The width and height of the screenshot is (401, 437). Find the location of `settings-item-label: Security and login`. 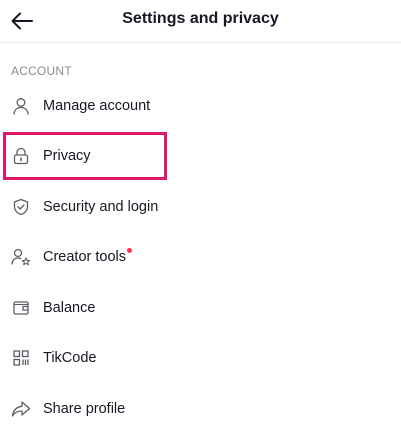

settings-item-label: Security and login is located at coordinates (101, 207).